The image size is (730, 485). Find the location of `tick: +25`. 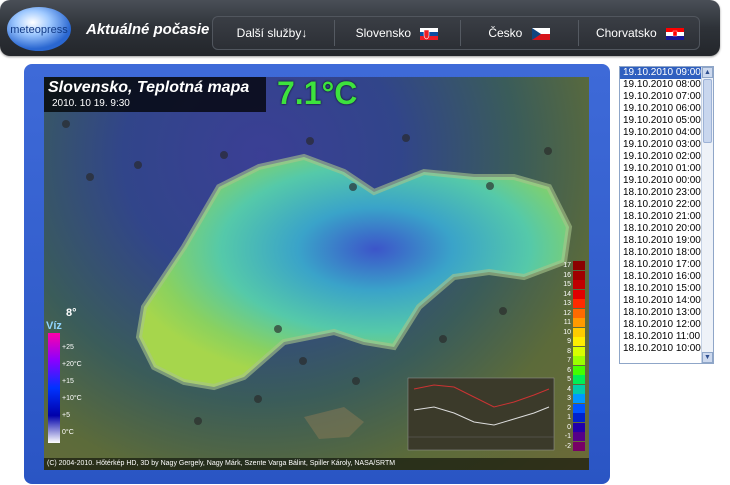

tick: +25 is located at coordinates (68, 347).